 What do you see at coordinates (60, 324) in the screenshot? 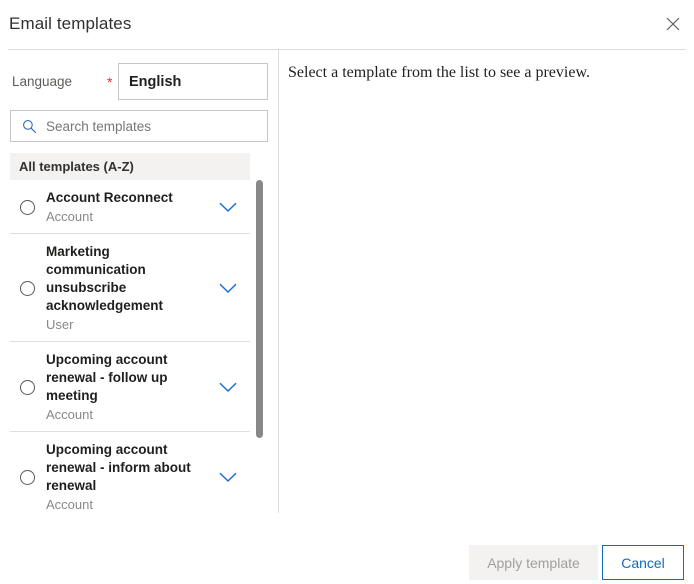
I see `template-subtitle: User` at bounding box center [60, 324].